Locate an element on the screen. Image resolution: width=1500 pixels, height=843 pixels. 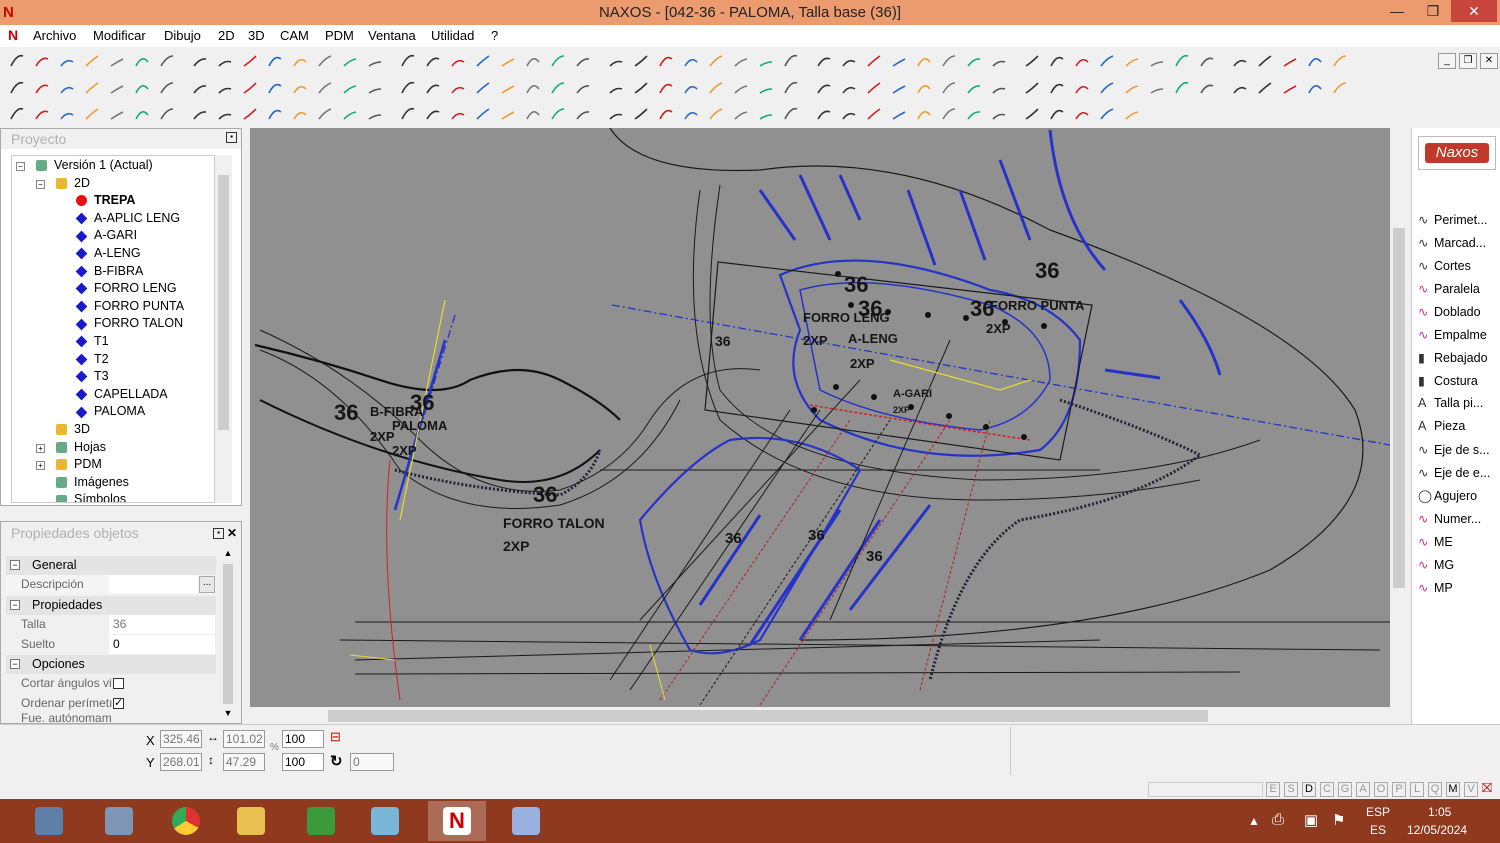
tb3-tool-21-icon is located at coordinates (558, 114).